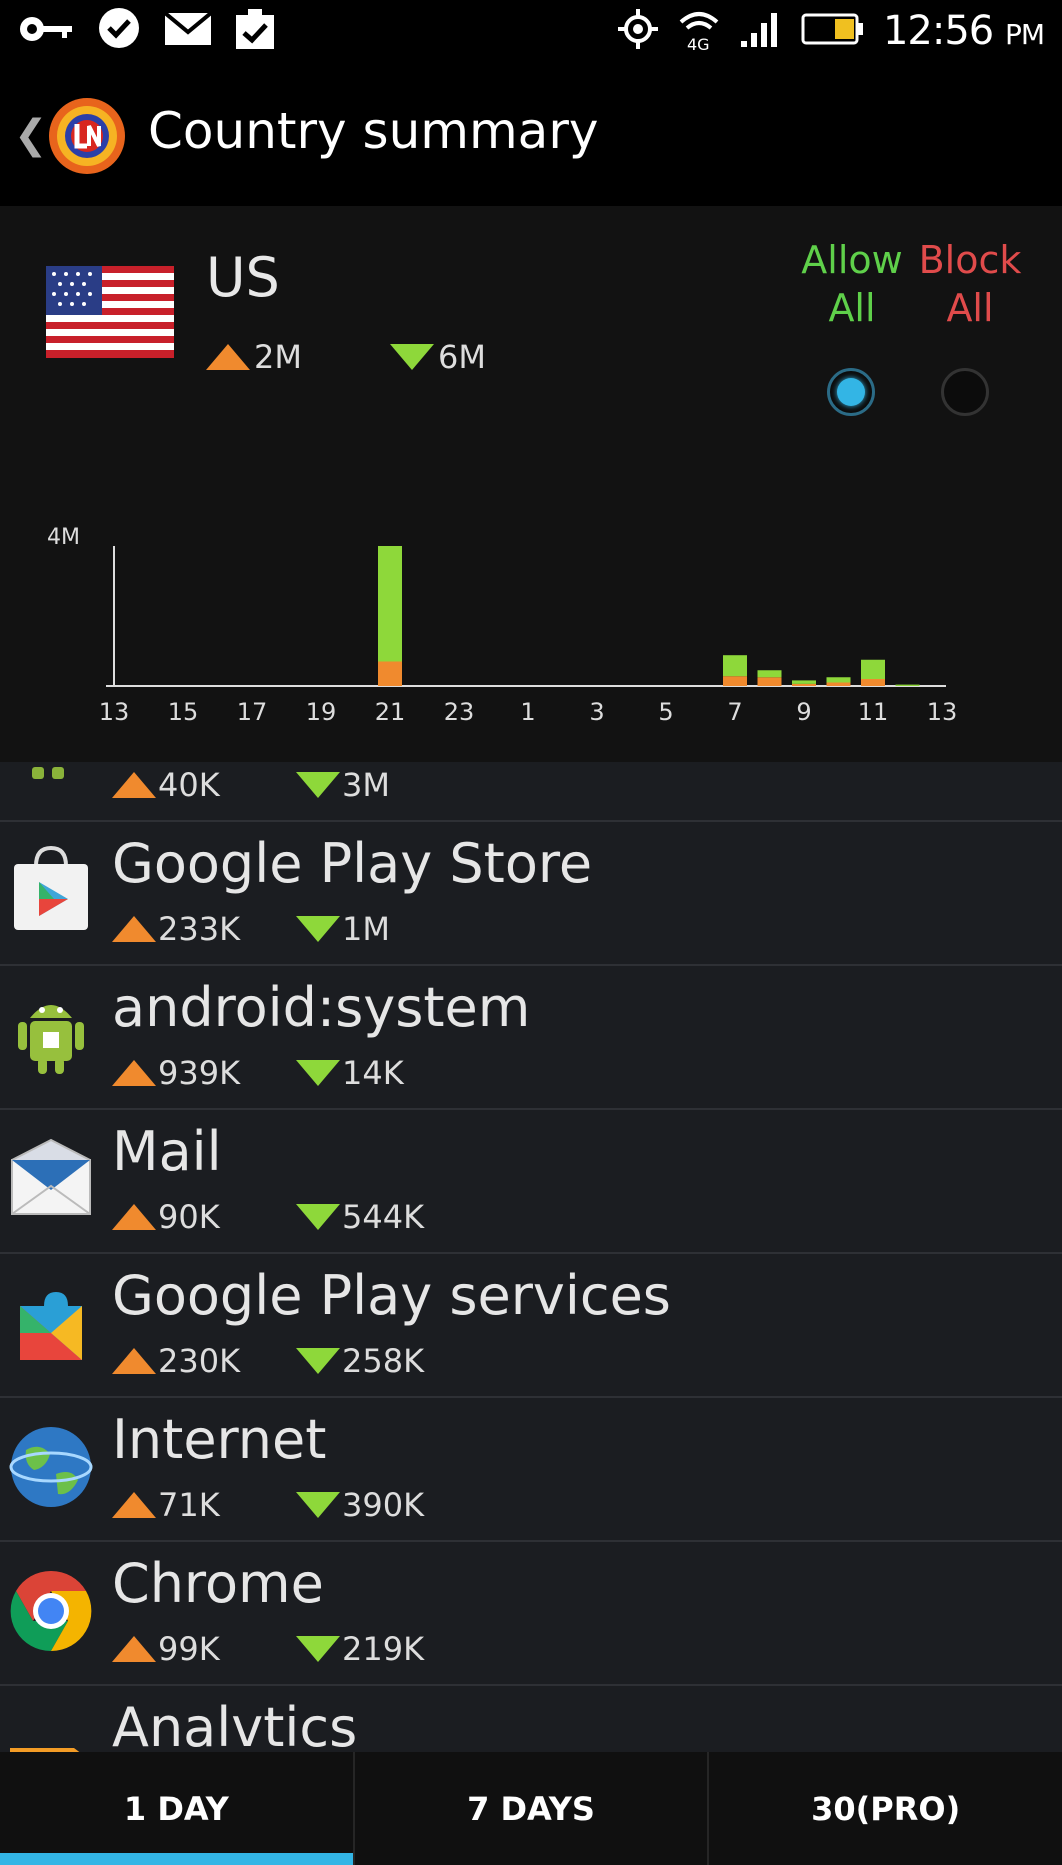  I want to click on app-name: Analvtics, so click(235, 1724).